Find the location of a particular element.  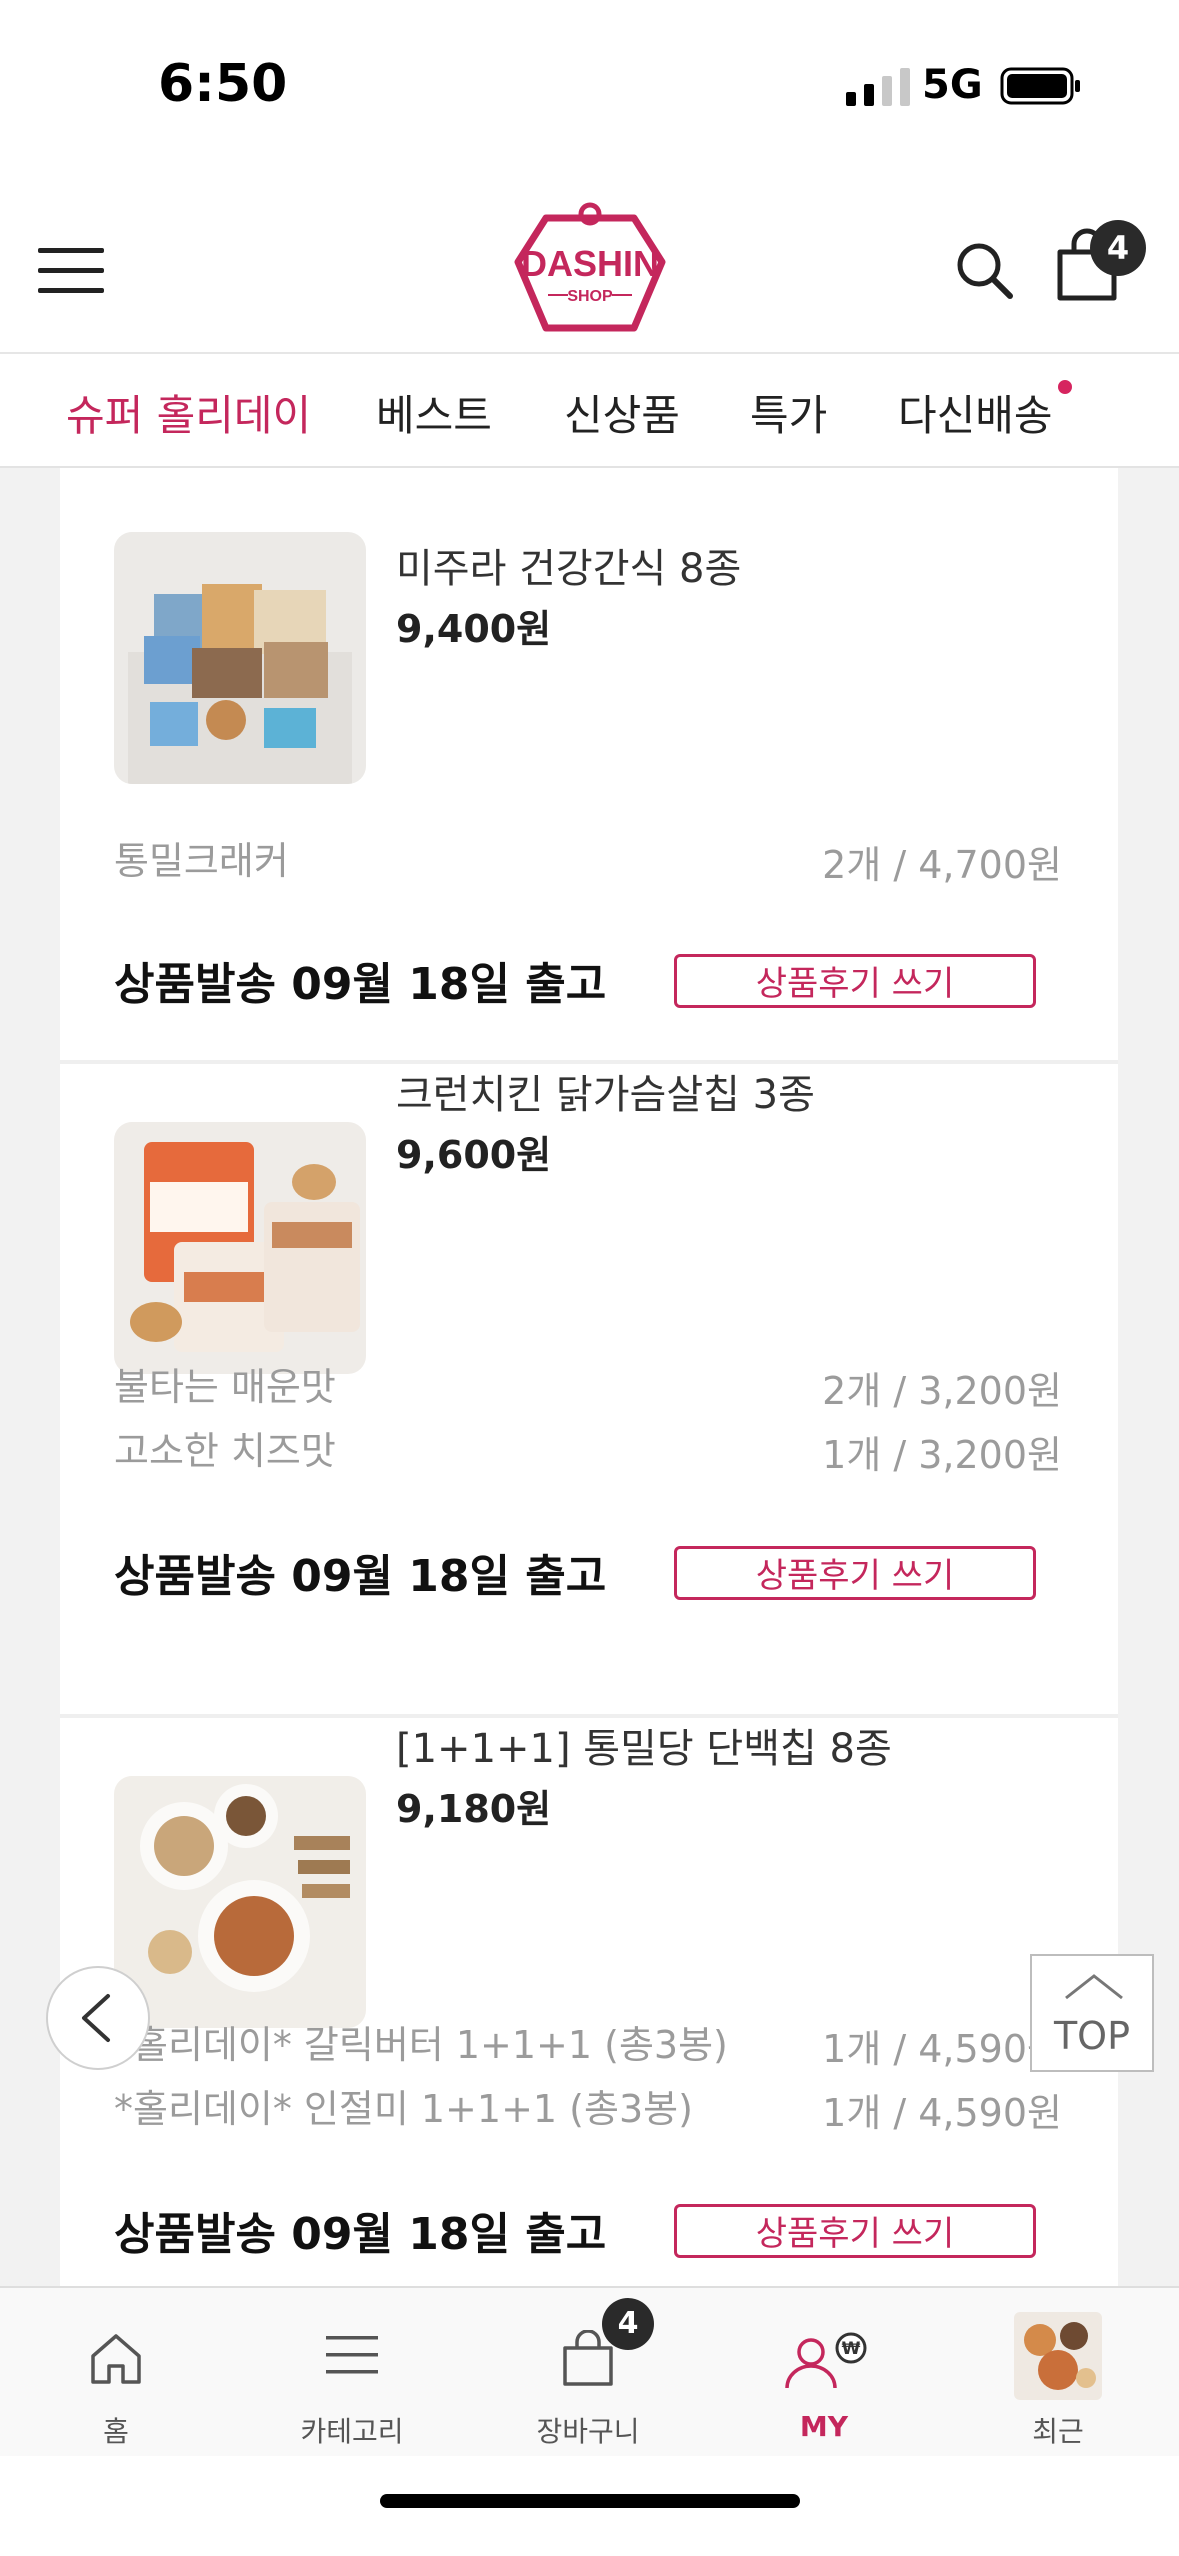

category-icon is located at coordinates (352, 2355).